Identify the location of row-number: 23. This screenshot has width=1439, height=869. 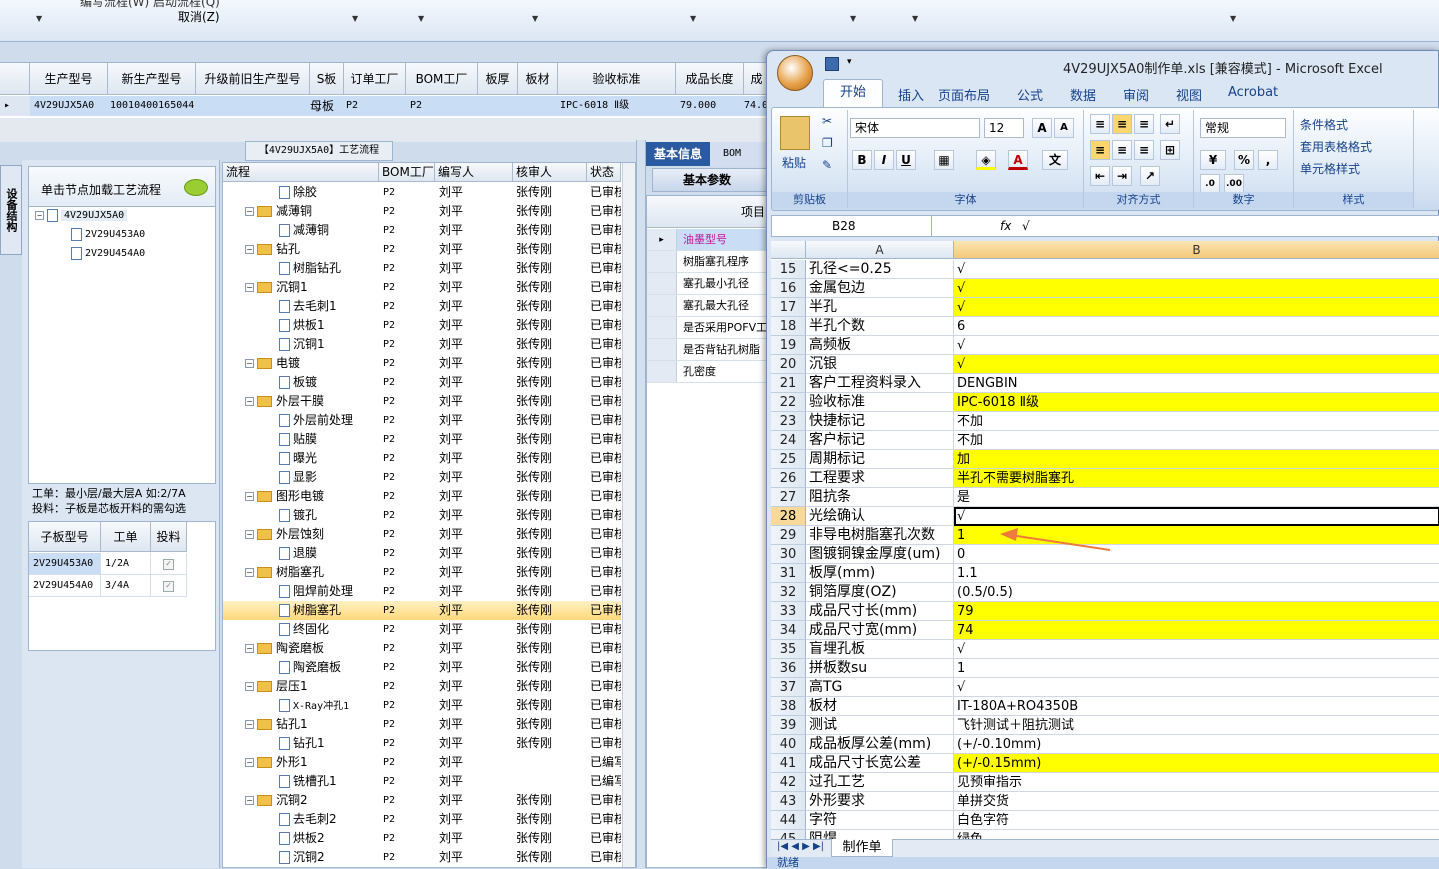
(788, 421).